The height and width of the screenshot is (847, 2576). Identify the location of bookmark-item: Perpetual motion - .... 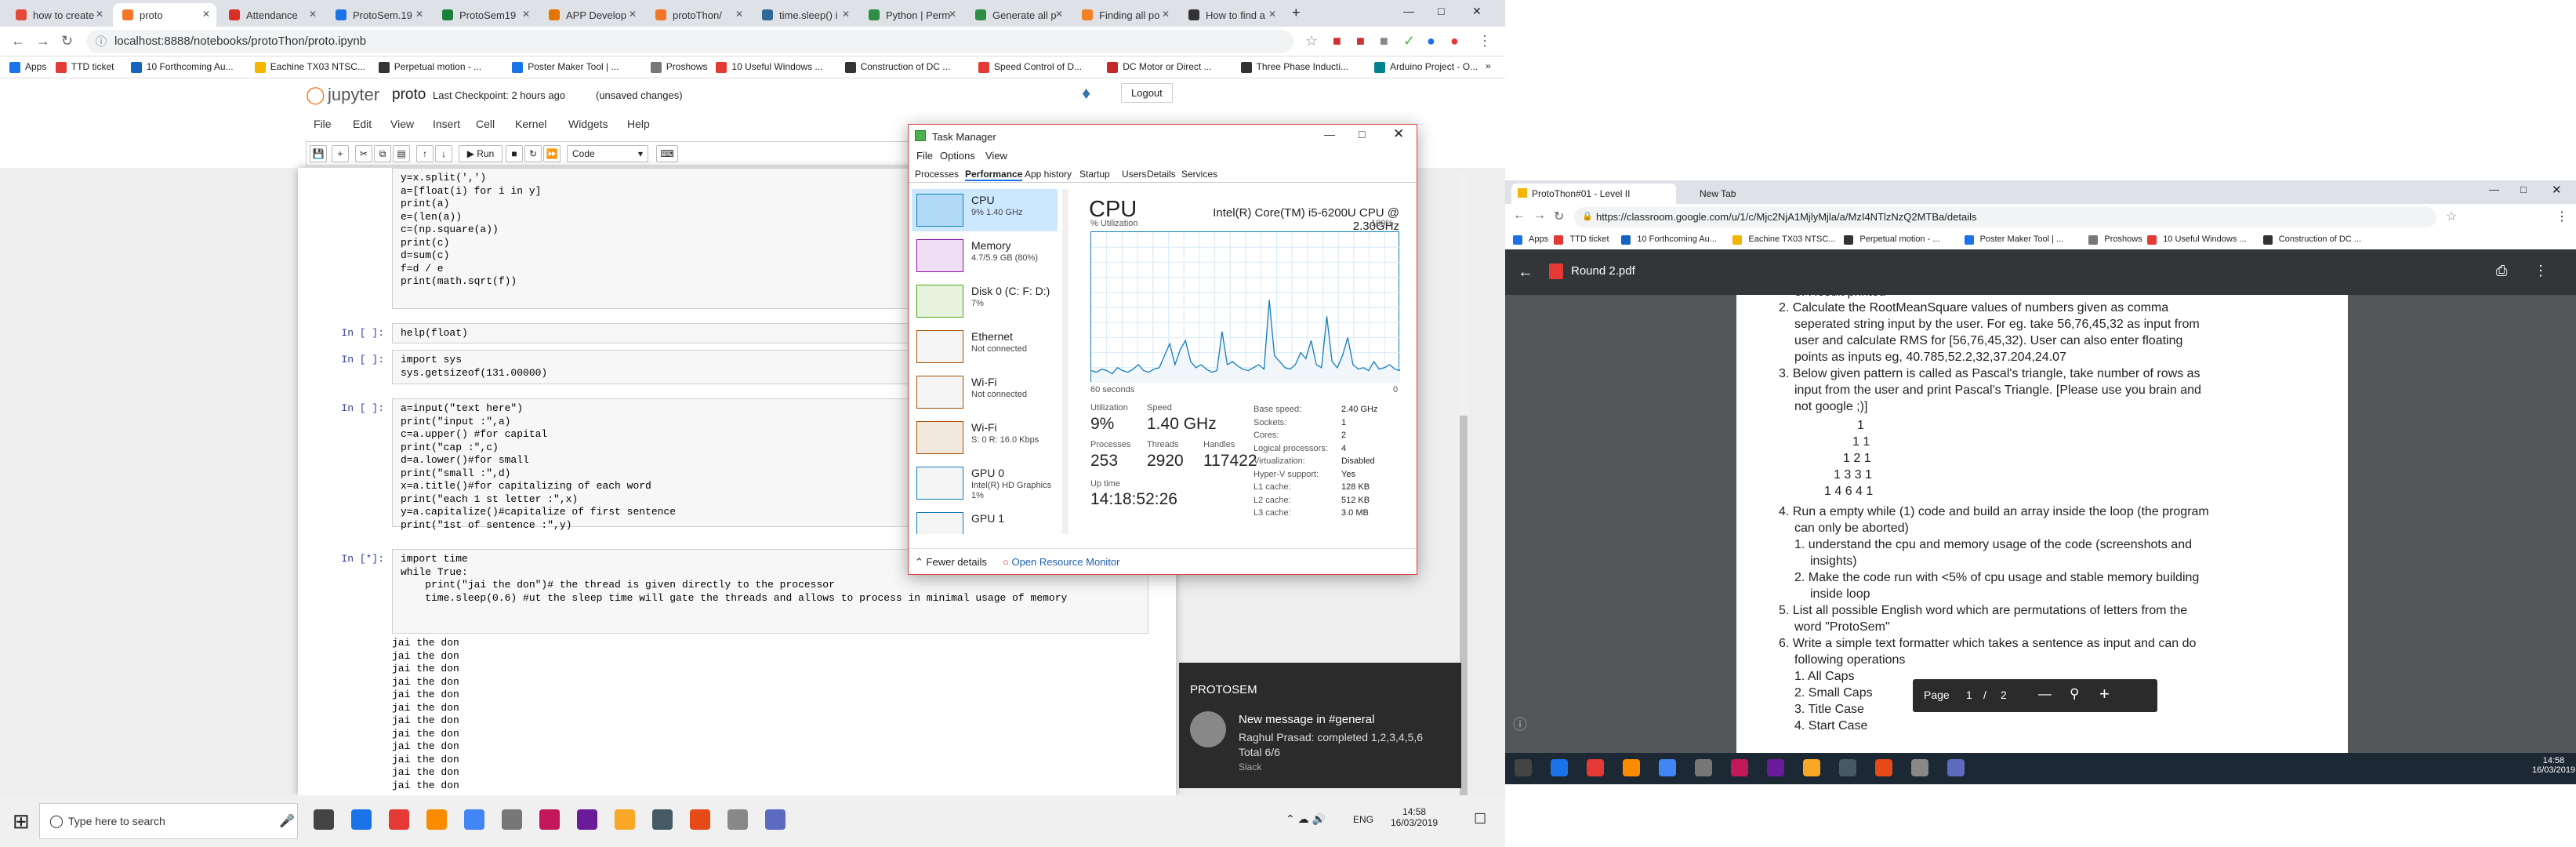
(1892, 239).